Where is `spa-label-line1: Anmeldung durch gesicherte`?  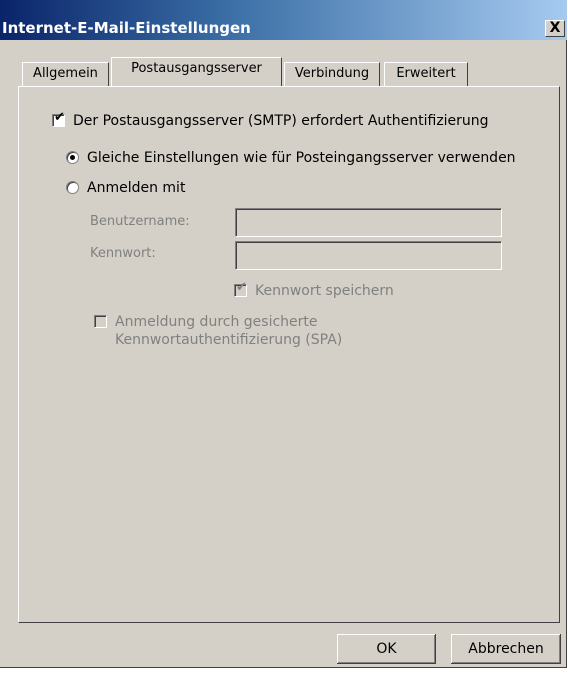
spa-label-line1: Anmeldung durch gesicherte is located at coordinates (216, 322).